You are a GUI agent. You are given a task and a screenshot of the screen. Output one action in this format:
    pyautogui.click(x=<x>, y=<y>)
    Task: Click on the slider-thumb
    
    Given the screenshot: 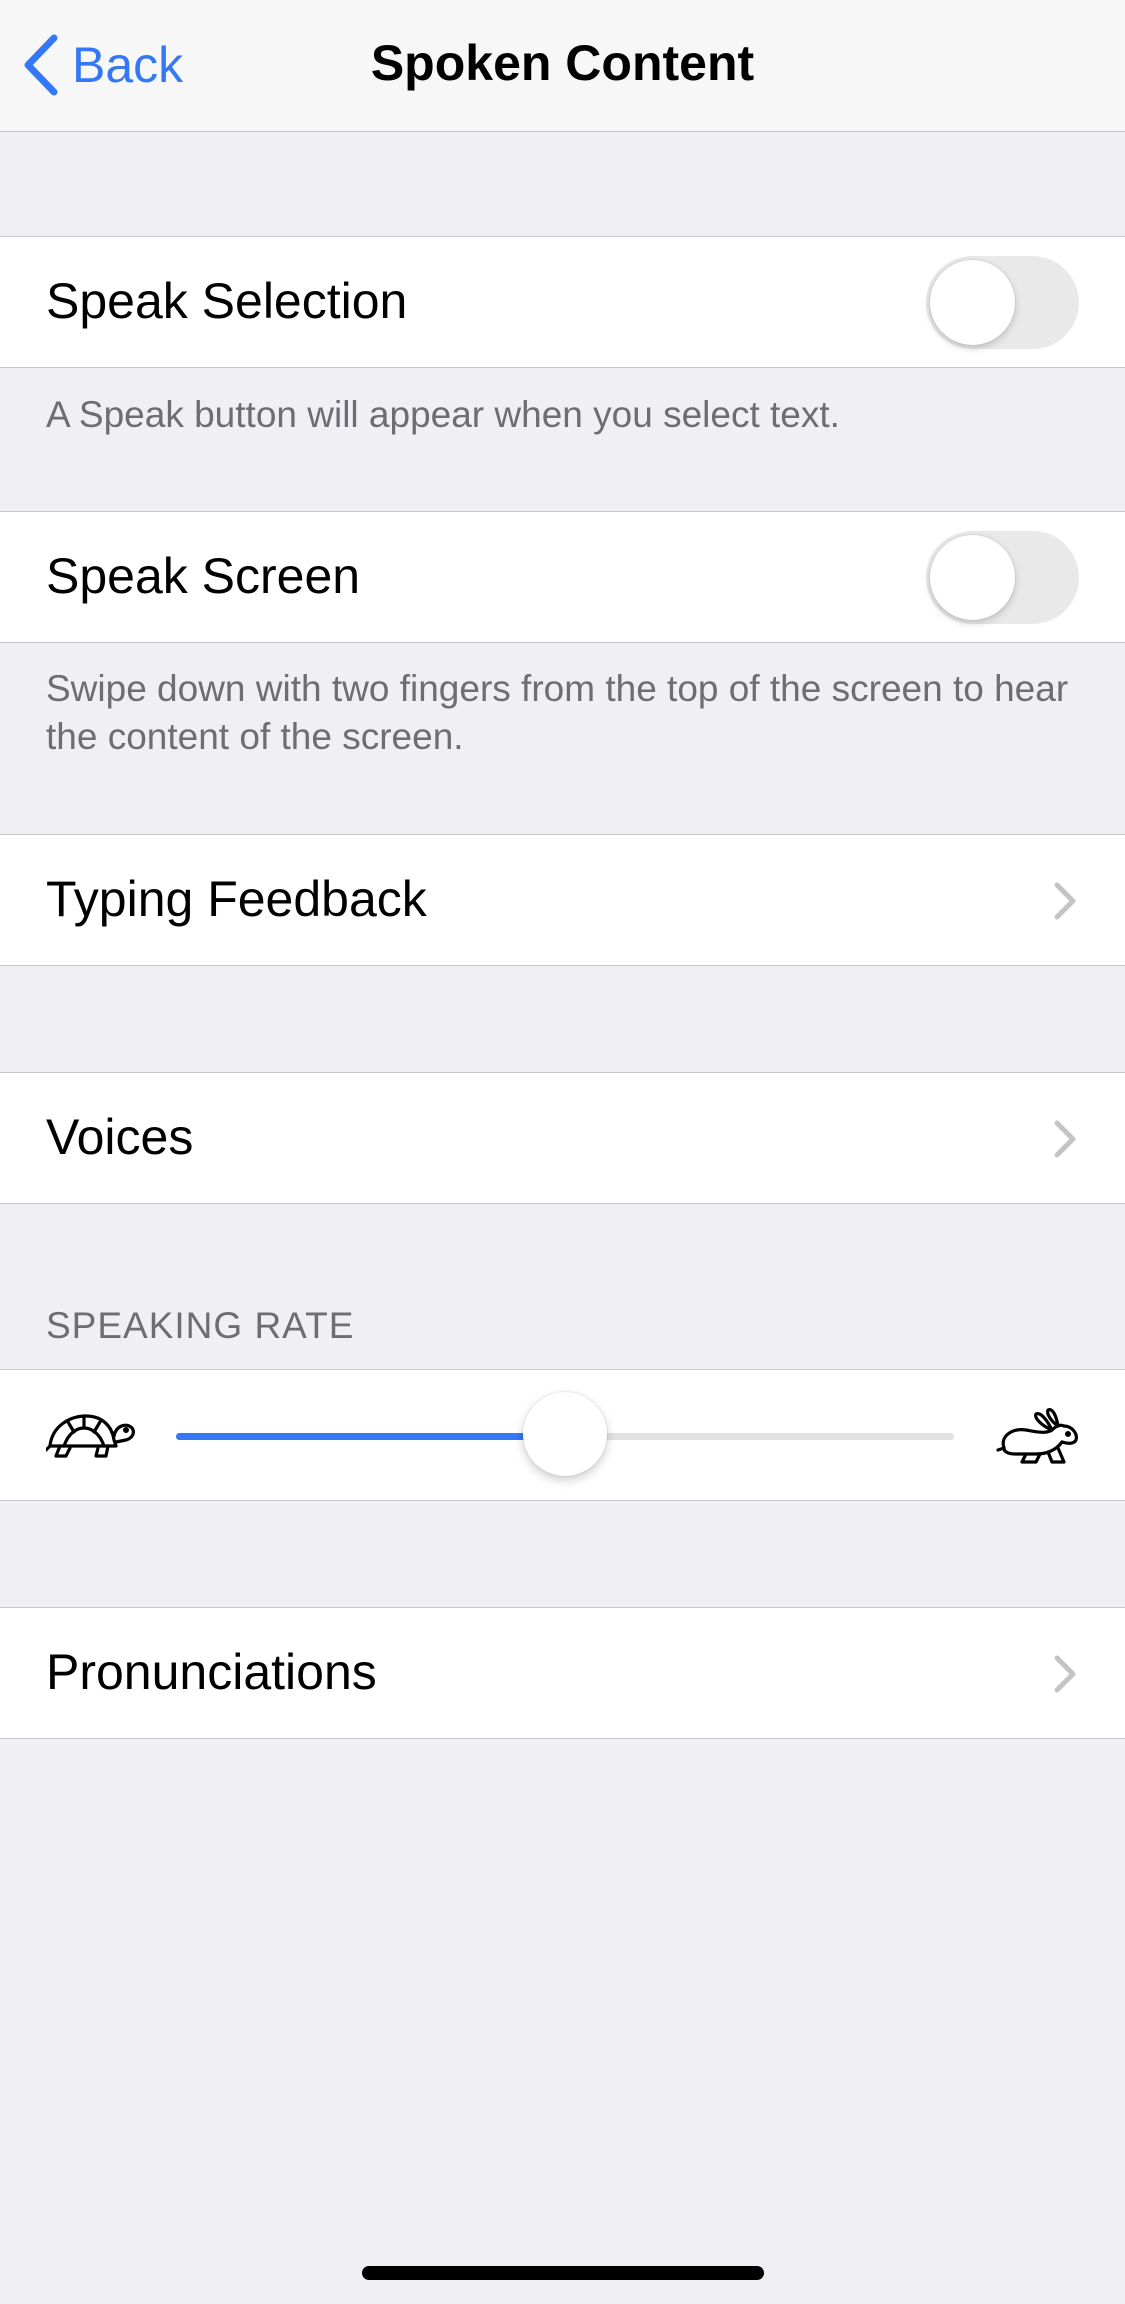 What is the action you would take?
    pyautogui.click(x=565, y=1434)
    